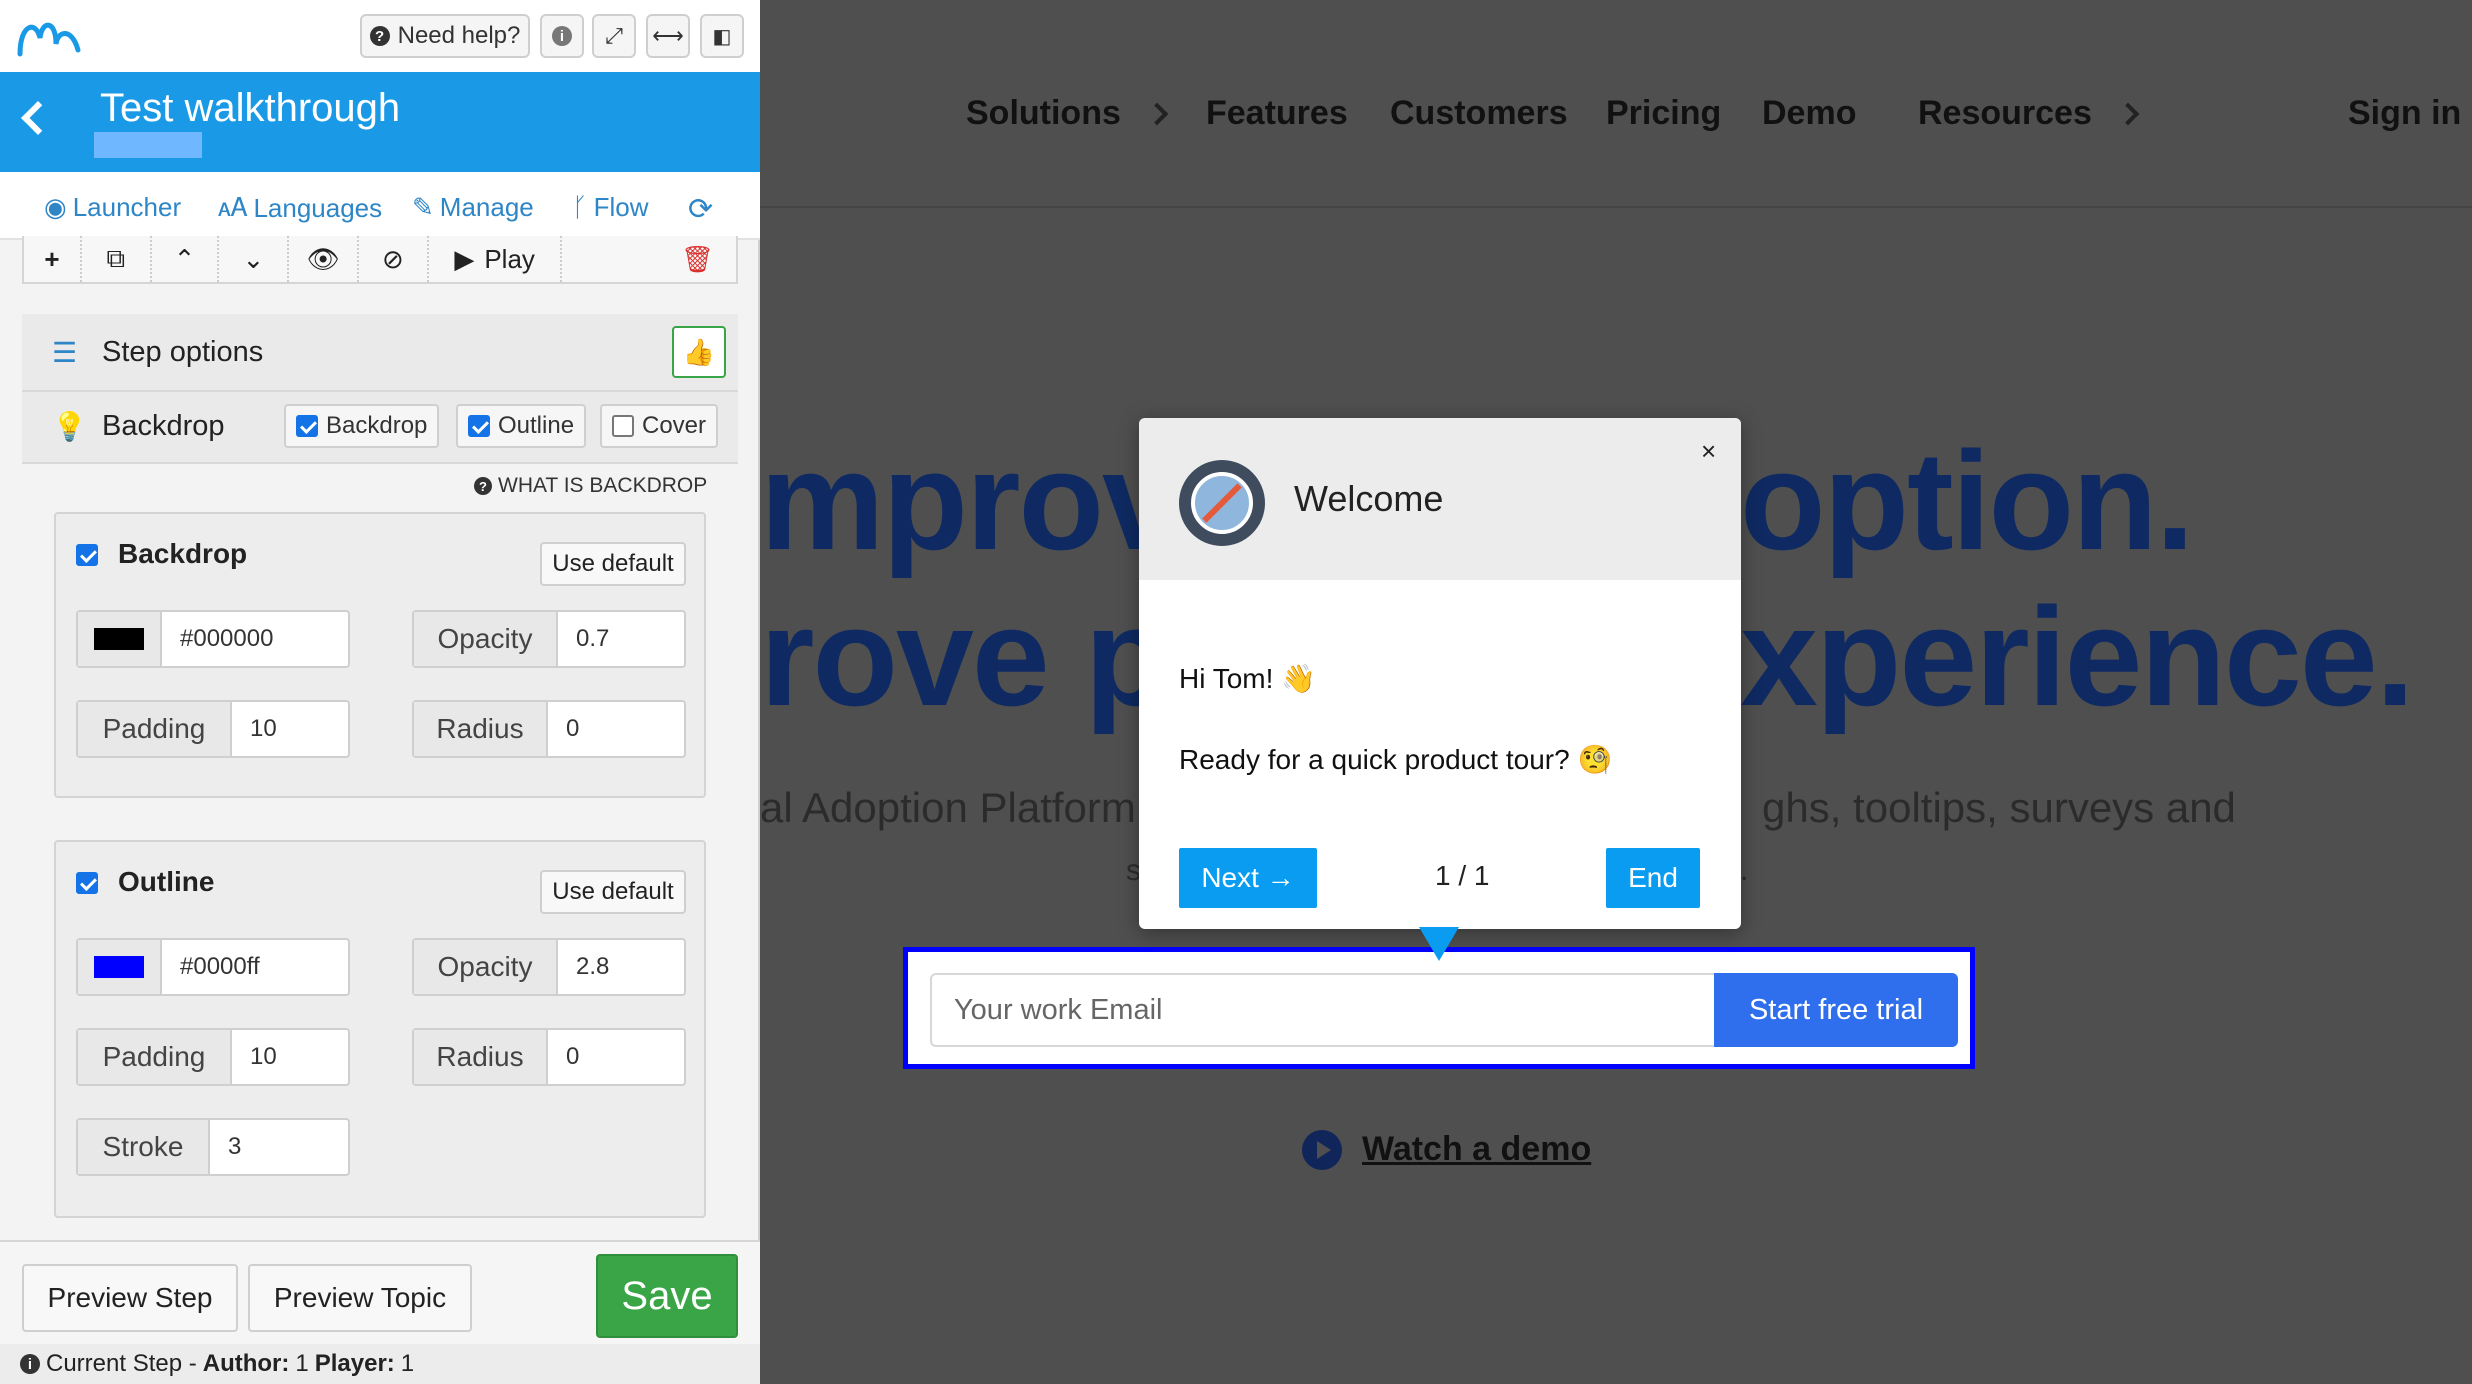 This screenshot has width=2472, height=1384. Describe the element at coordinates (69, 426) in the screenshot. I see `lightbulb-icon: 💡` at that location.